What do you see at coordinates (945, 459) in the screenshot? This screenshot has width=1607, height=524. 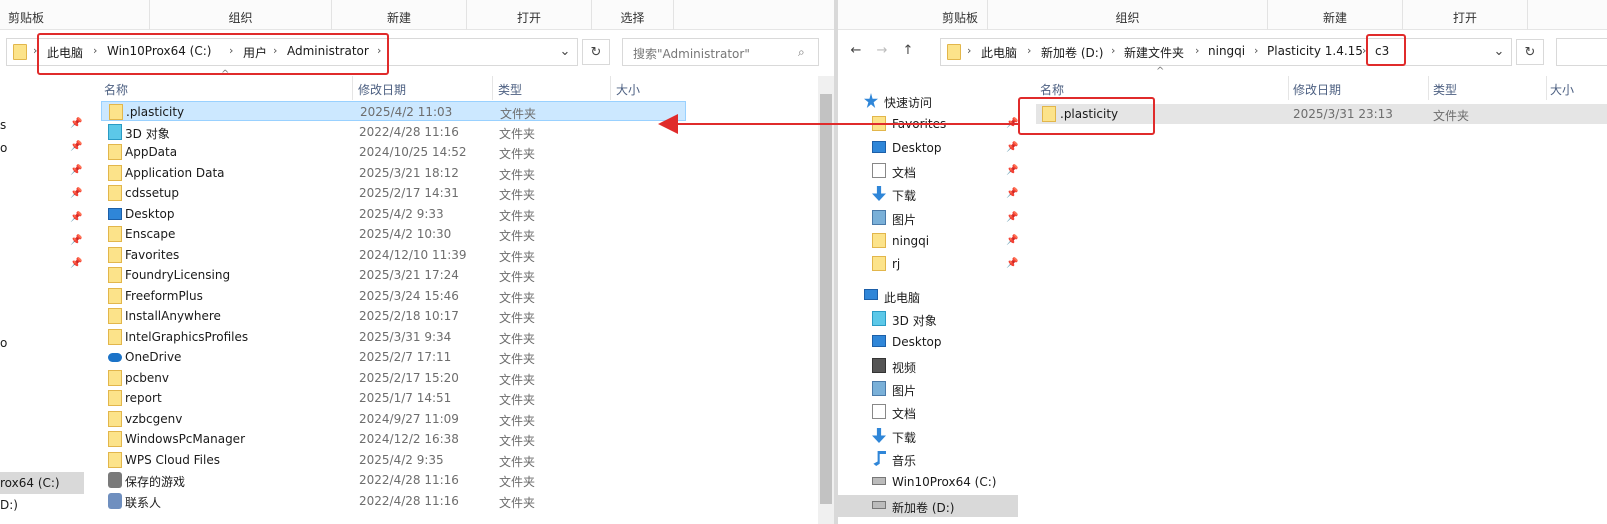 I see `nav-item: 音乐` at bounding box center [945, 459].